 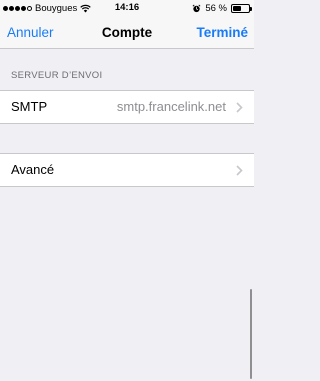 I want to click on battery-icon, so click(x=241, y=8).